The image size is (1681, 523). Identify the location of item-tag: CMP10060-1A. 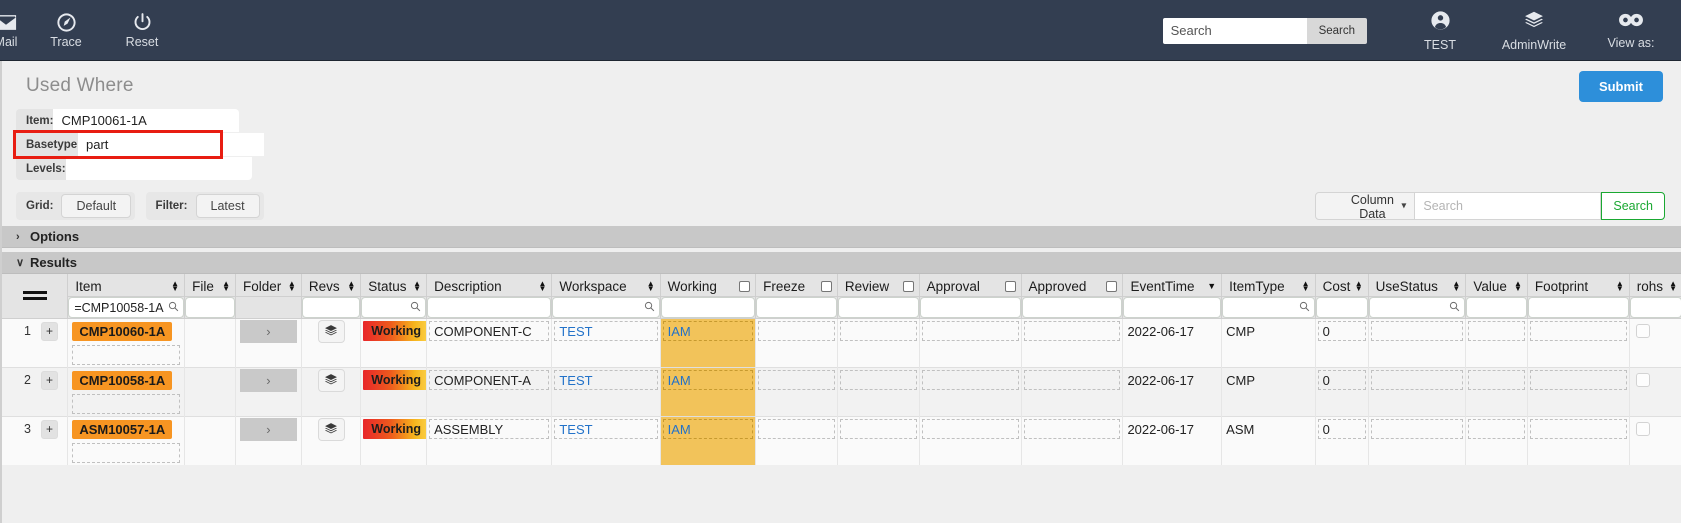
(122, 331).